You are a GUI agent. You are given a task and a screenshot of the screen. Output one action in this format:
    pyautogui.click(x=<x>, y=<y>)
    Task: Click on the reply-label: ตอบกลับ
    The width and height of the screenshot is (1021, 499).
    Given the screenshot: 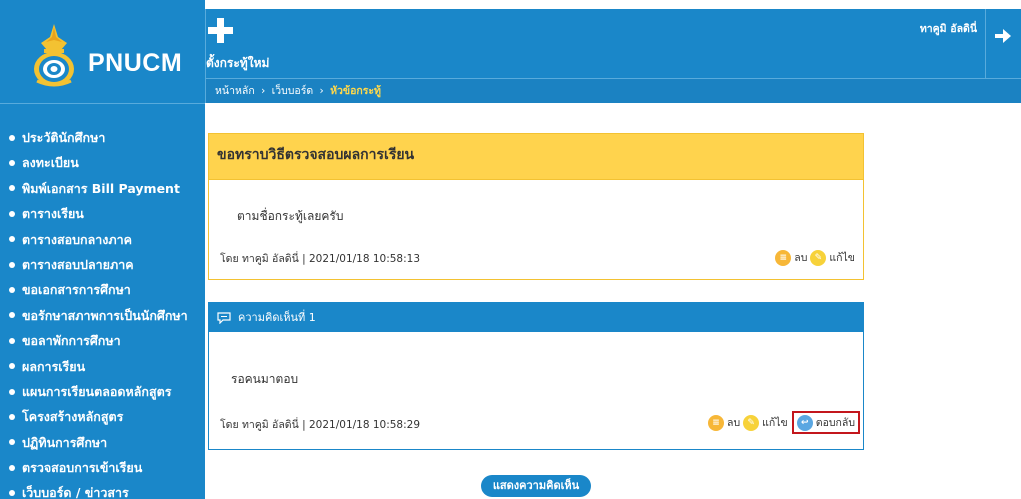 What is the action you would take?
    pyautogui.click(x=835, y=423)
    